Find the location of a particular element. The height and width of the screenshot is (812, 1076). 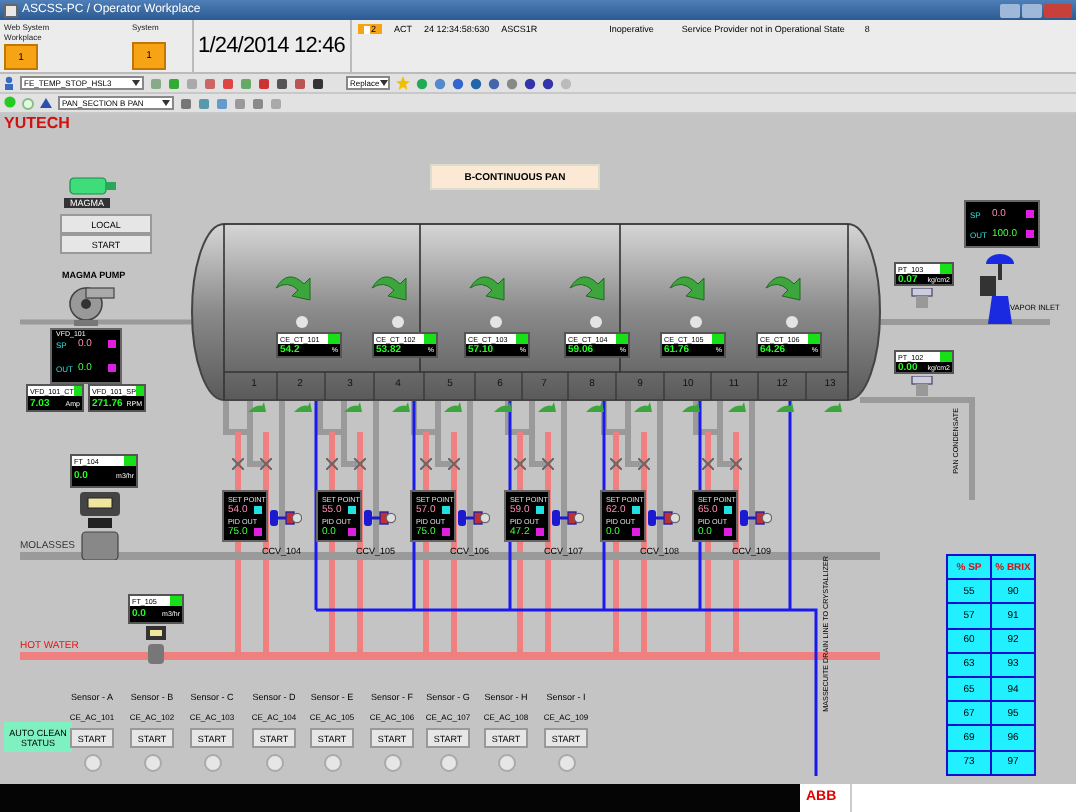

triangle-icon is located at coordinates (46, 103).